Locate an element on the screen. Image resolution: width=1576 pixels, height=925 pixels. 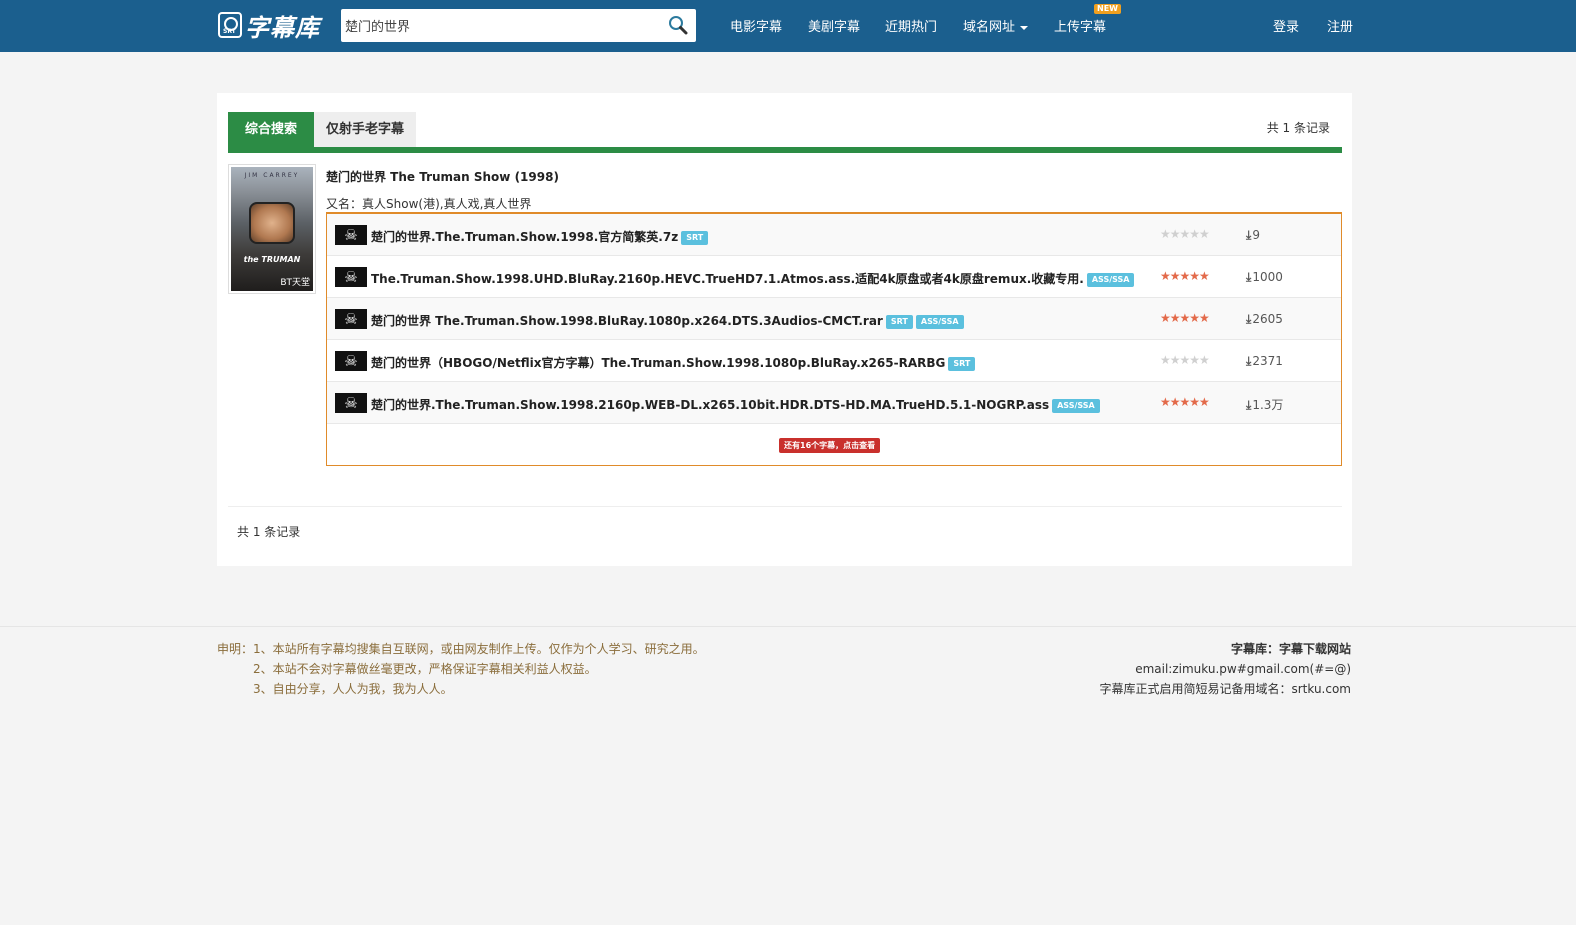
poster-face is located at coordinates (272, 223).